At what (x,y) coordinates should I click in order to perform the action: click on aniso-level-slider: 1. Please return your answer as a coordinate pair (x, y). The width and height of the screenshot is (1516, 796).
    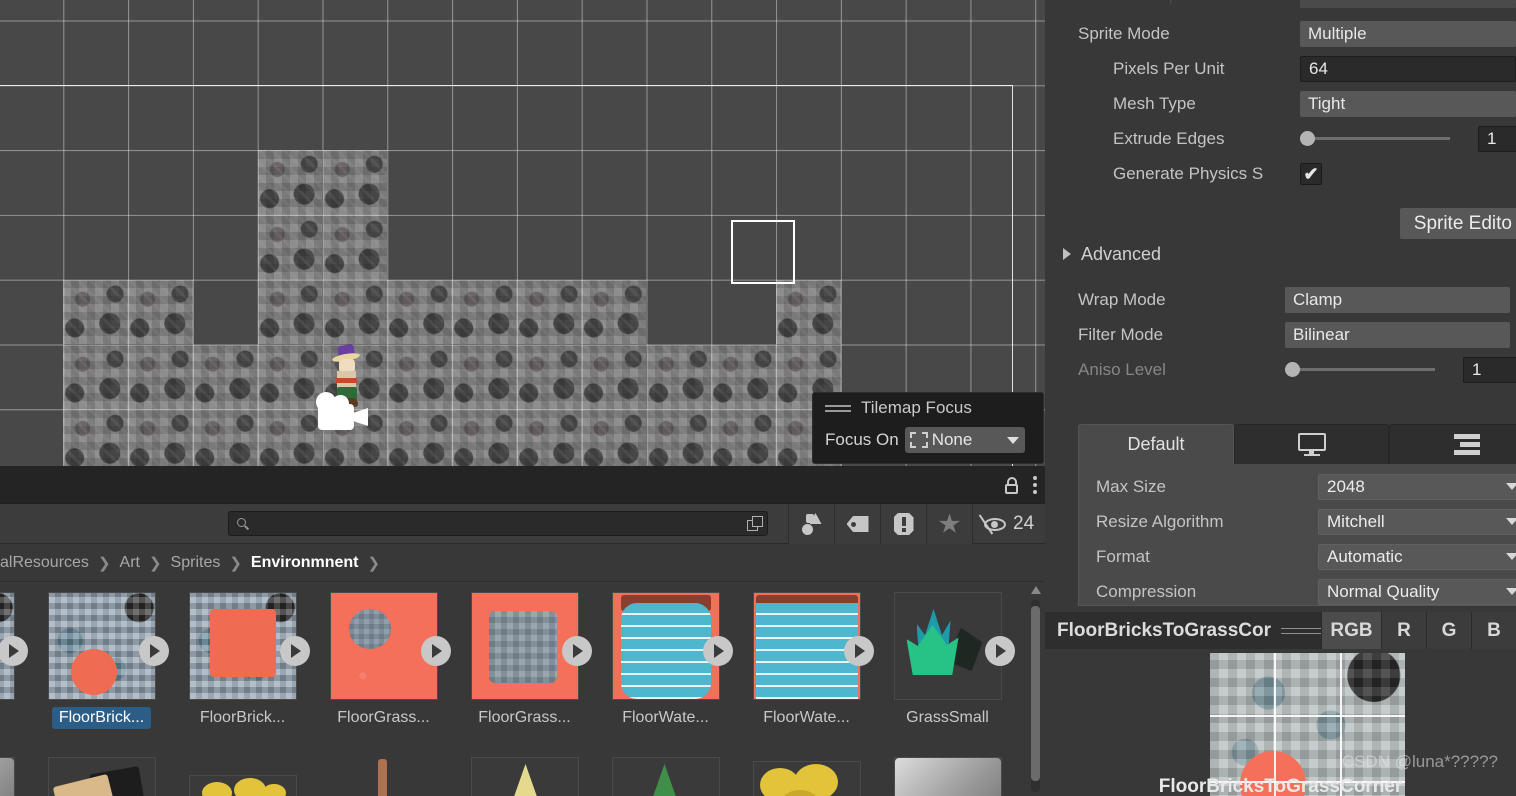
    Looking at the image, I should click on (1400, 369).